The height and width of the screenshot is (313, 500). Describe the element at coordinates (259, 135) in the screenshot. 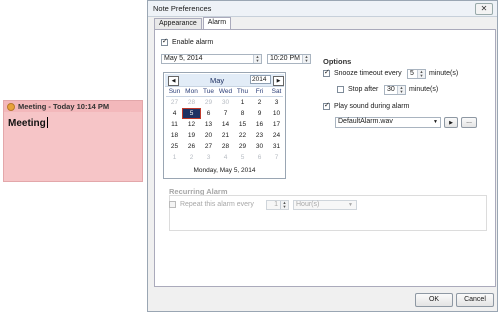

I see `calendar-day: 23` at that location.